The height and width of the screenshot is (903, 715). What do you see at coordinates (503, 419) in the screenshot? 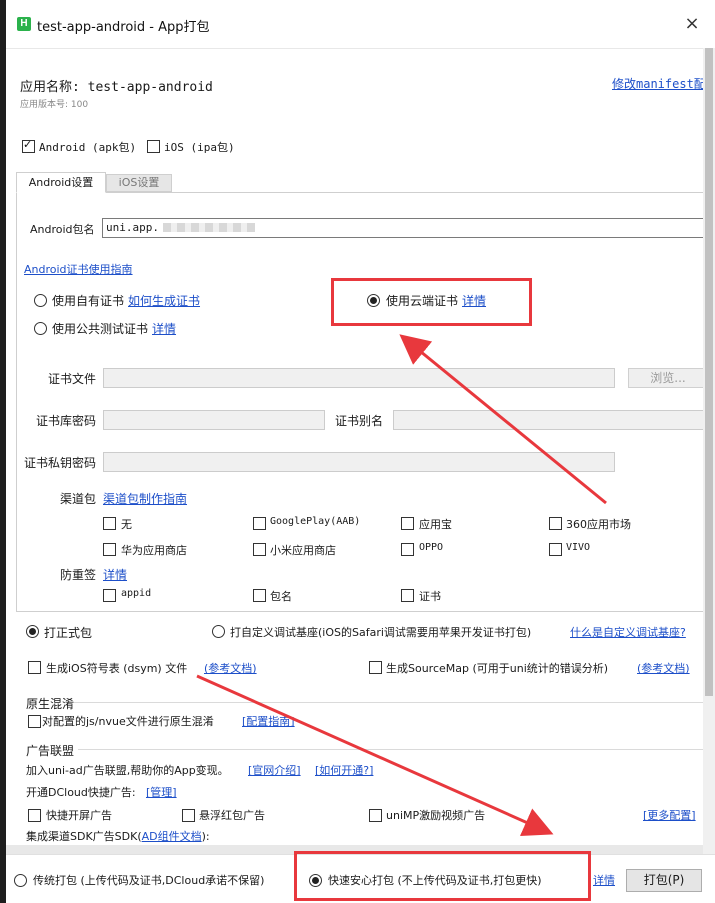
I see `arrow-to-cloud-cert` at bounding box center [503, 419].